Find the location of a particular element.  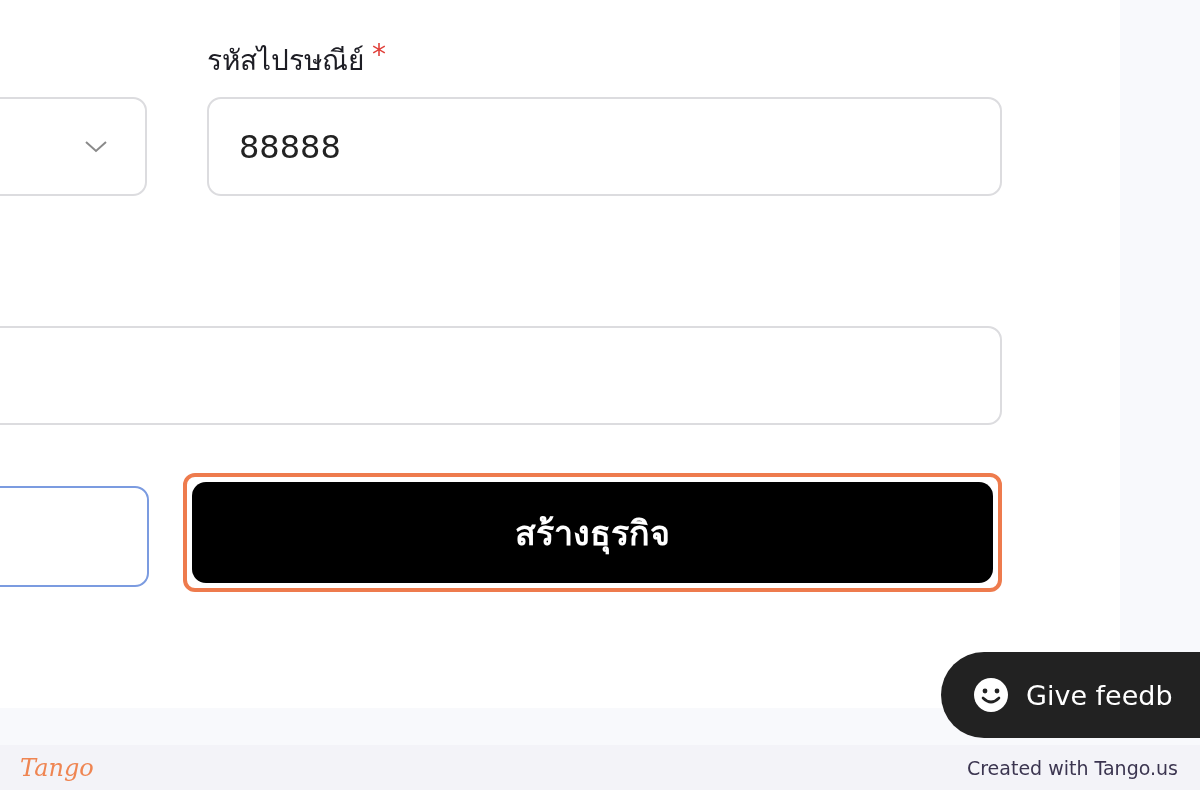

feedback-button: Give feedb is located at coordinates (1070, 695).